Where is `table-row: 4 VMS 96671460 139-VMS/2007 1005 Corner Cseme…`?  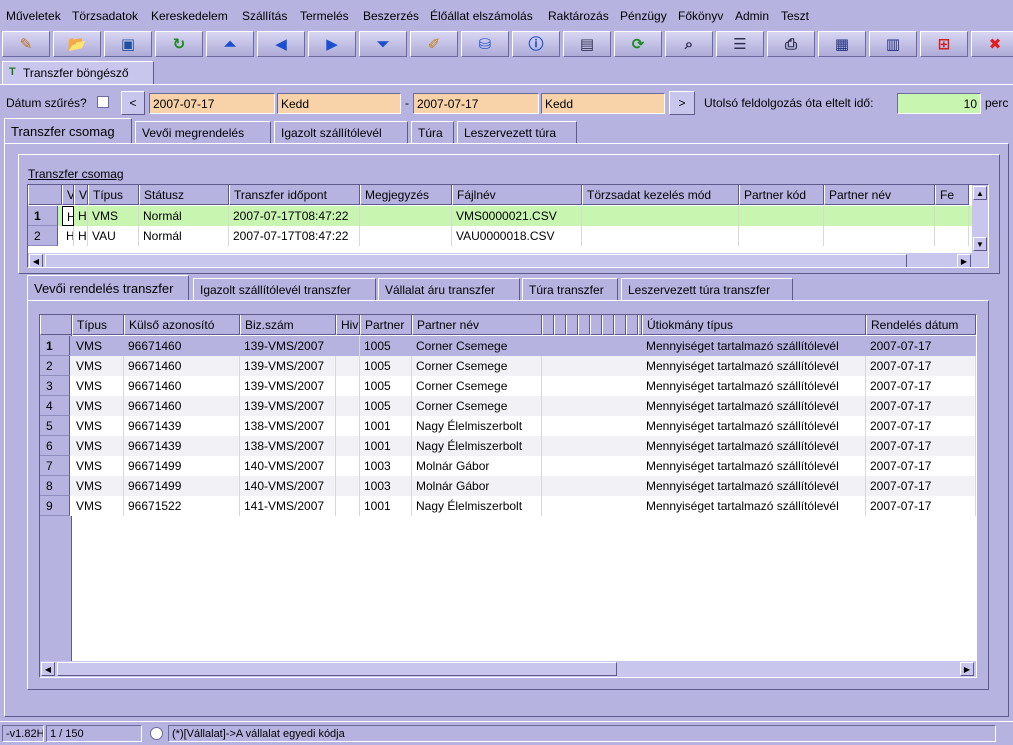
table-row: 4 VMS 96671460 139-VMS/2007 1005 Corner Cseme… is located at coordinates (508, 406).